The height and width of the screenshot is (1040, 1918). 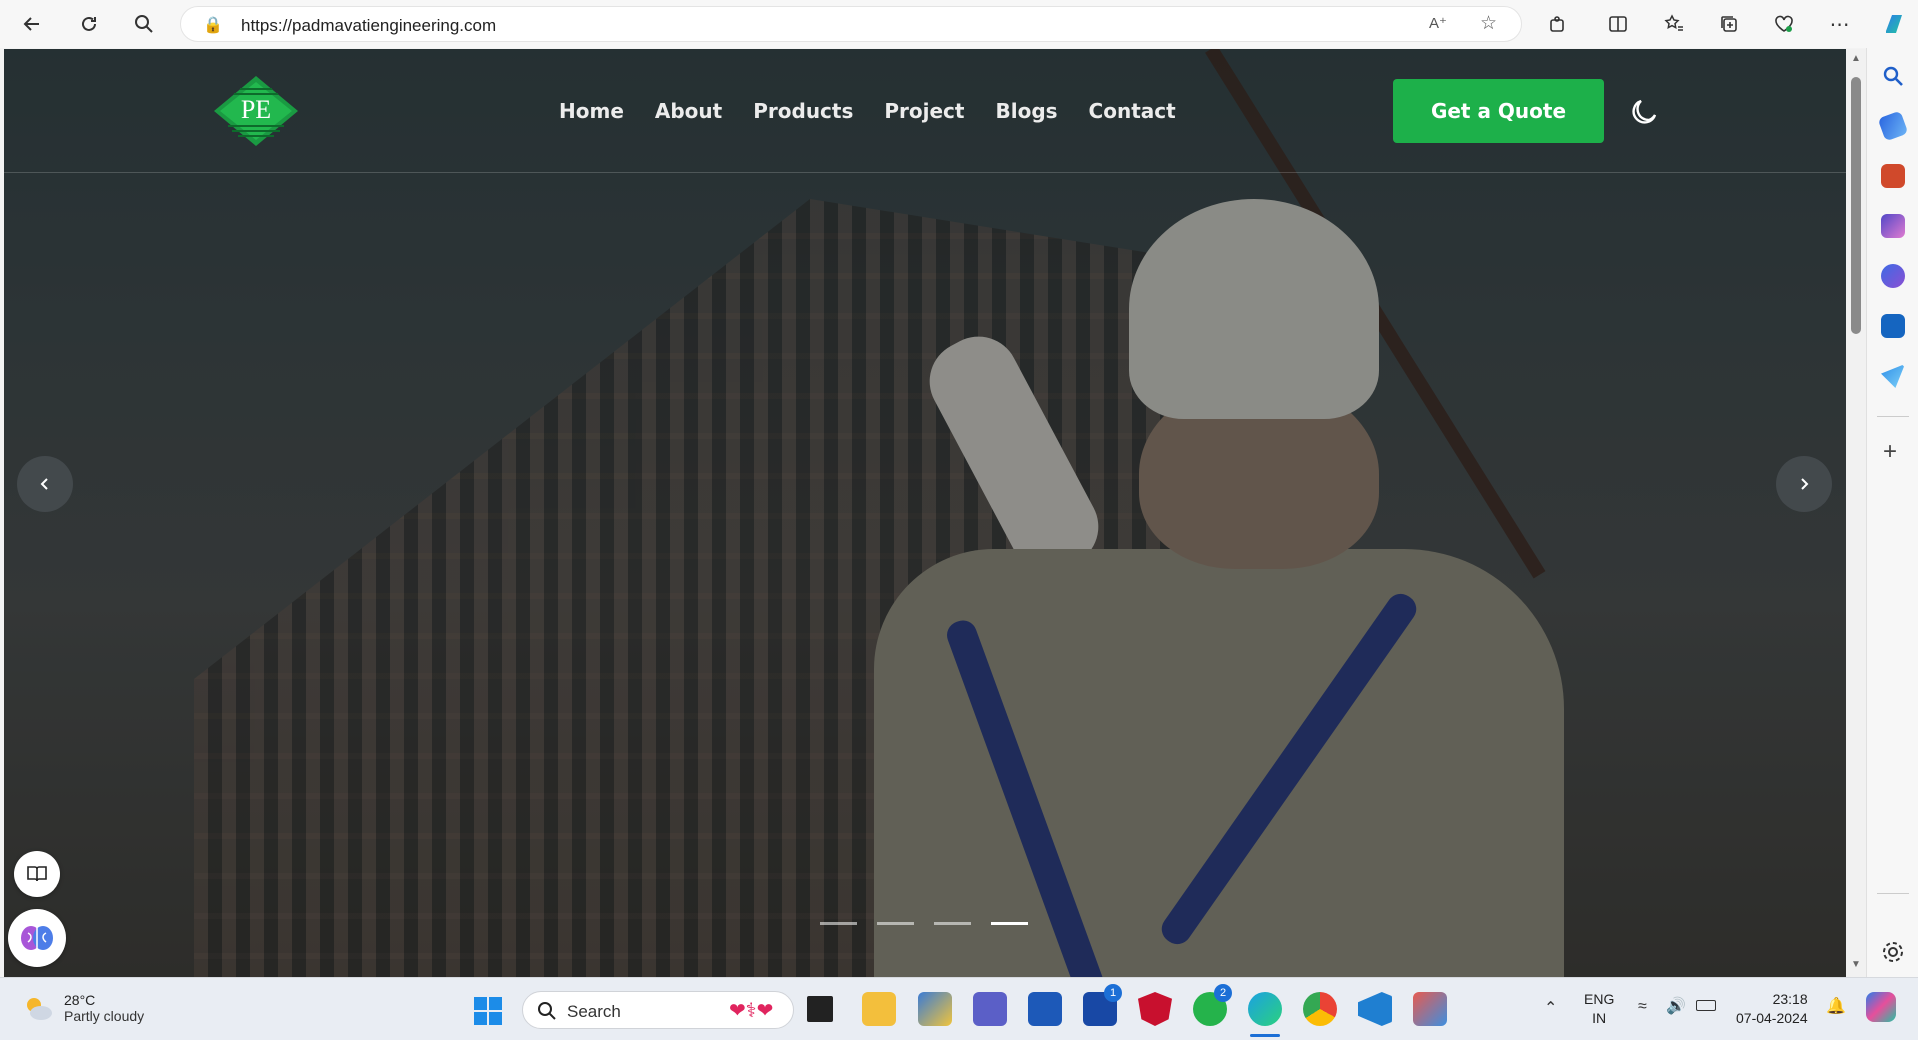 What do you see at coordinates (935, 1009) in the screenshot?
I see `python-app-icon` at bounding box center [935, 1009].